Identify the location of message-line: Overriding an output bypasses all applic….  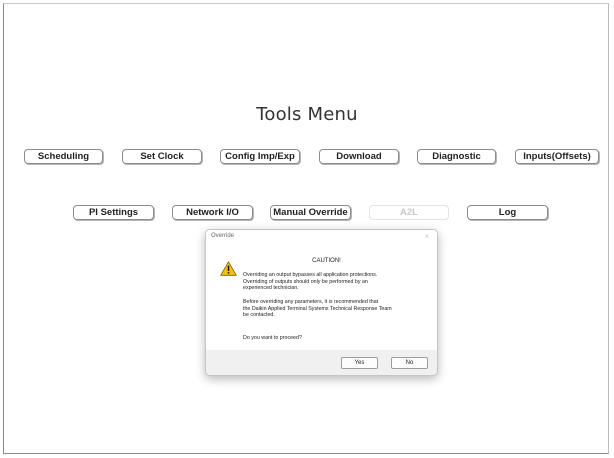
(310, 275).